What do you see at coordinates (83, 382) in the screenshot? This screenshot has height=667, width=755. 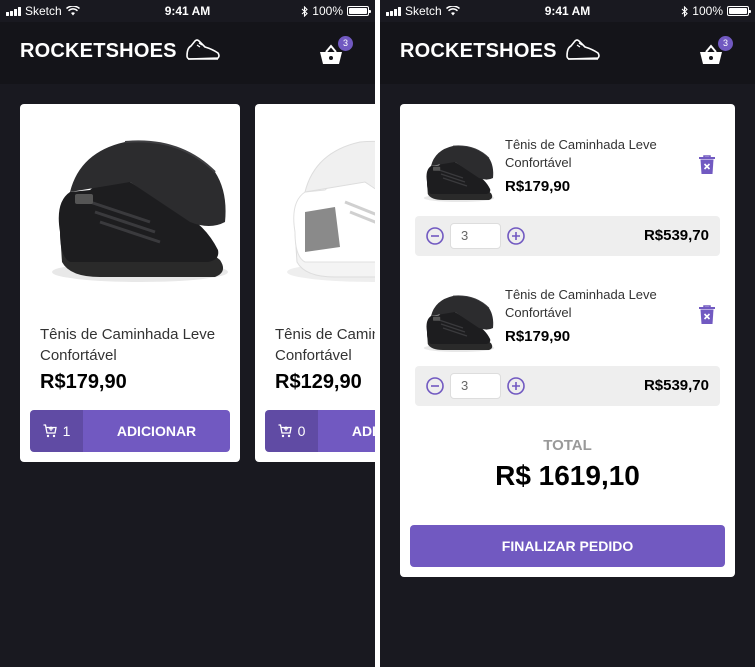 I see `product-price: R$179,90` at bounding box center [83, 382].